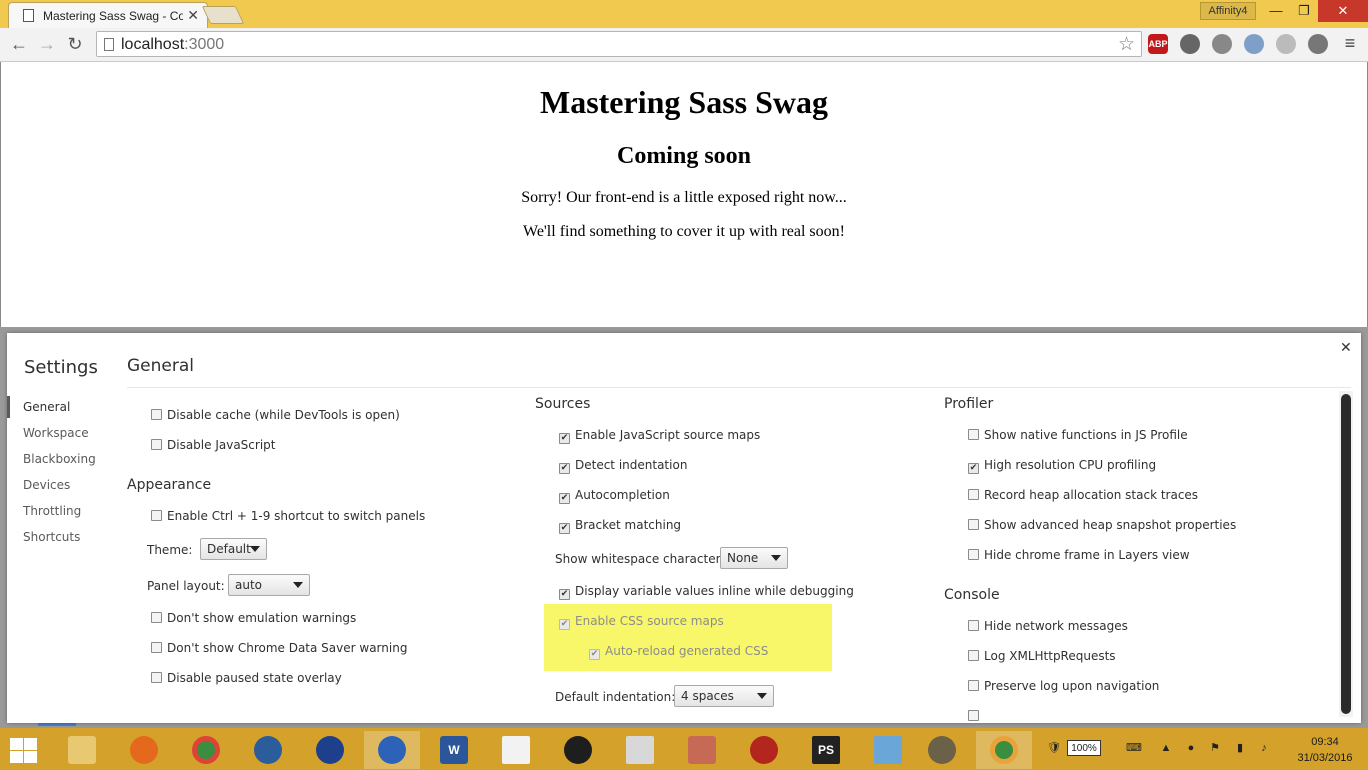 The height and width of the screenshot is (770, 1368). I want to click on sidebar-item-general: General, so click(62, 407).